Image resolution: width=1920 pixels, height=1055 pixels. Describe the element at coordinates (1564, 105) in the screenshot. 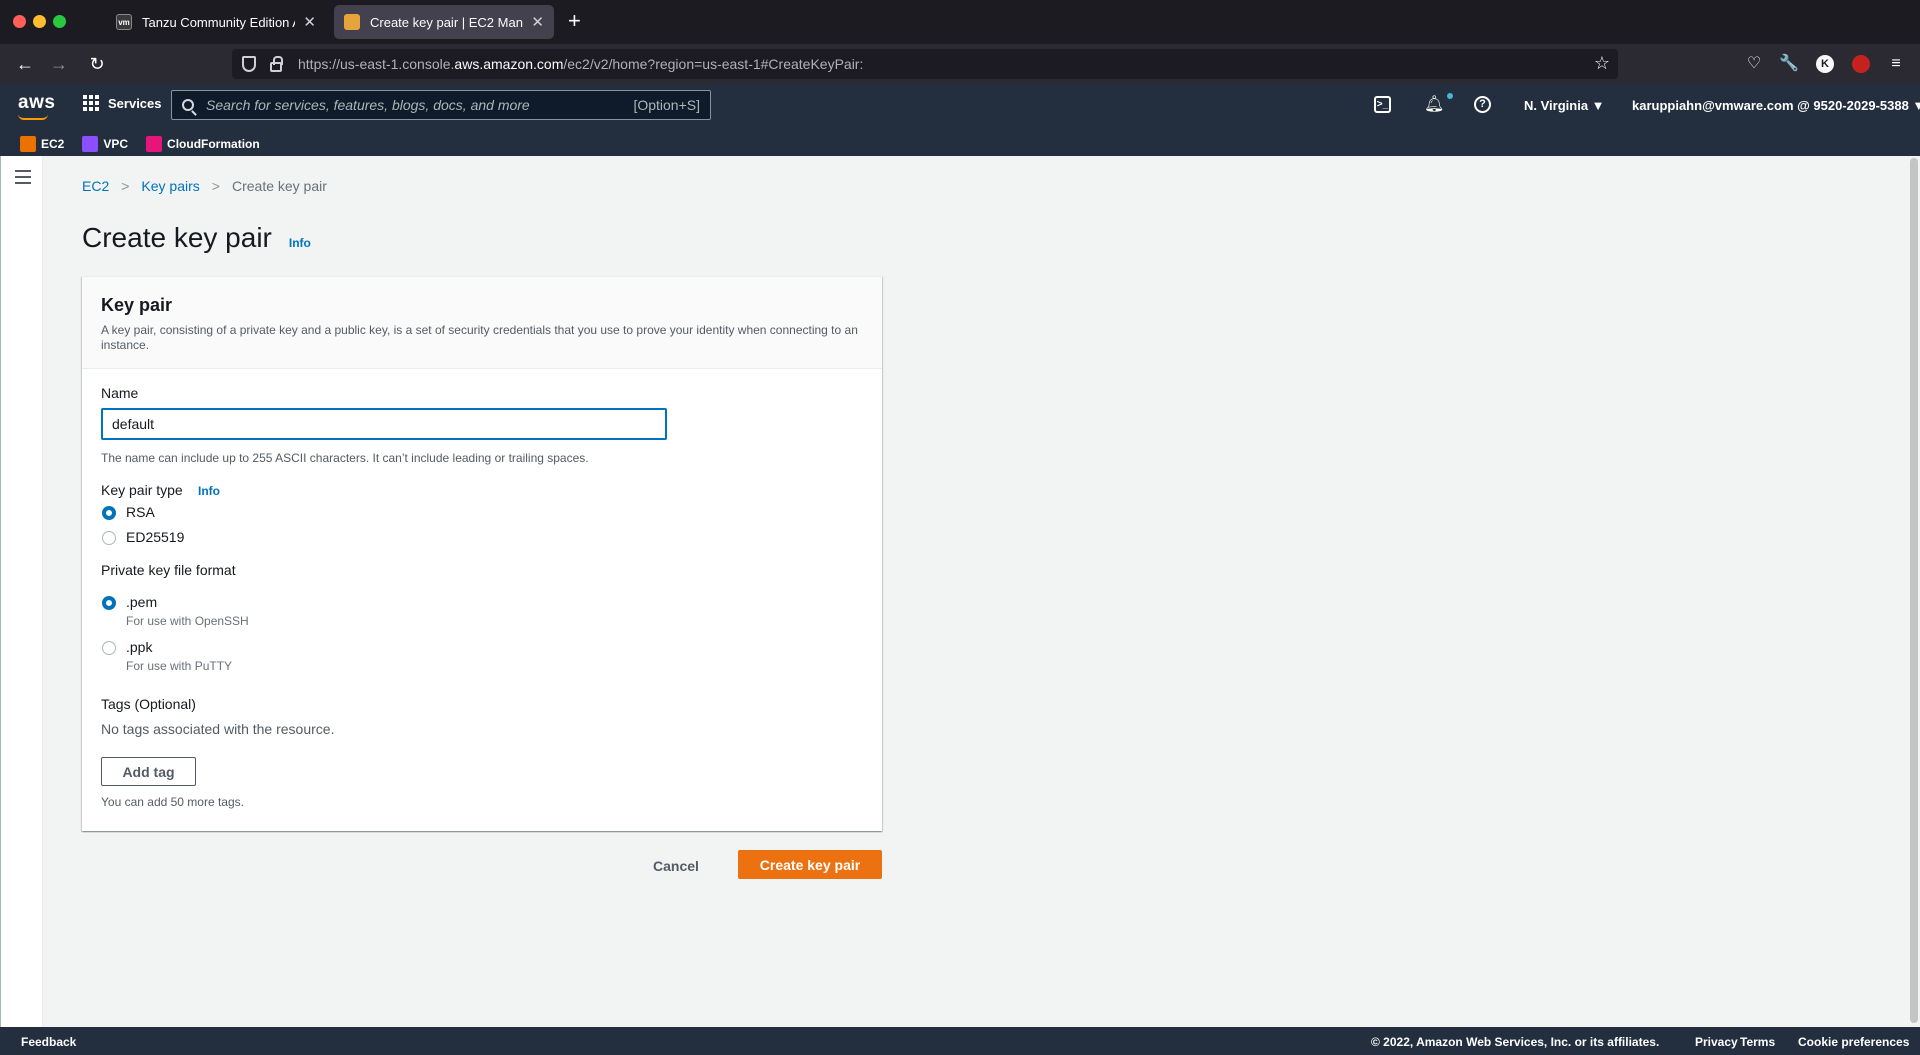

I see `region-selector: N. Virginia ▼` at that location.